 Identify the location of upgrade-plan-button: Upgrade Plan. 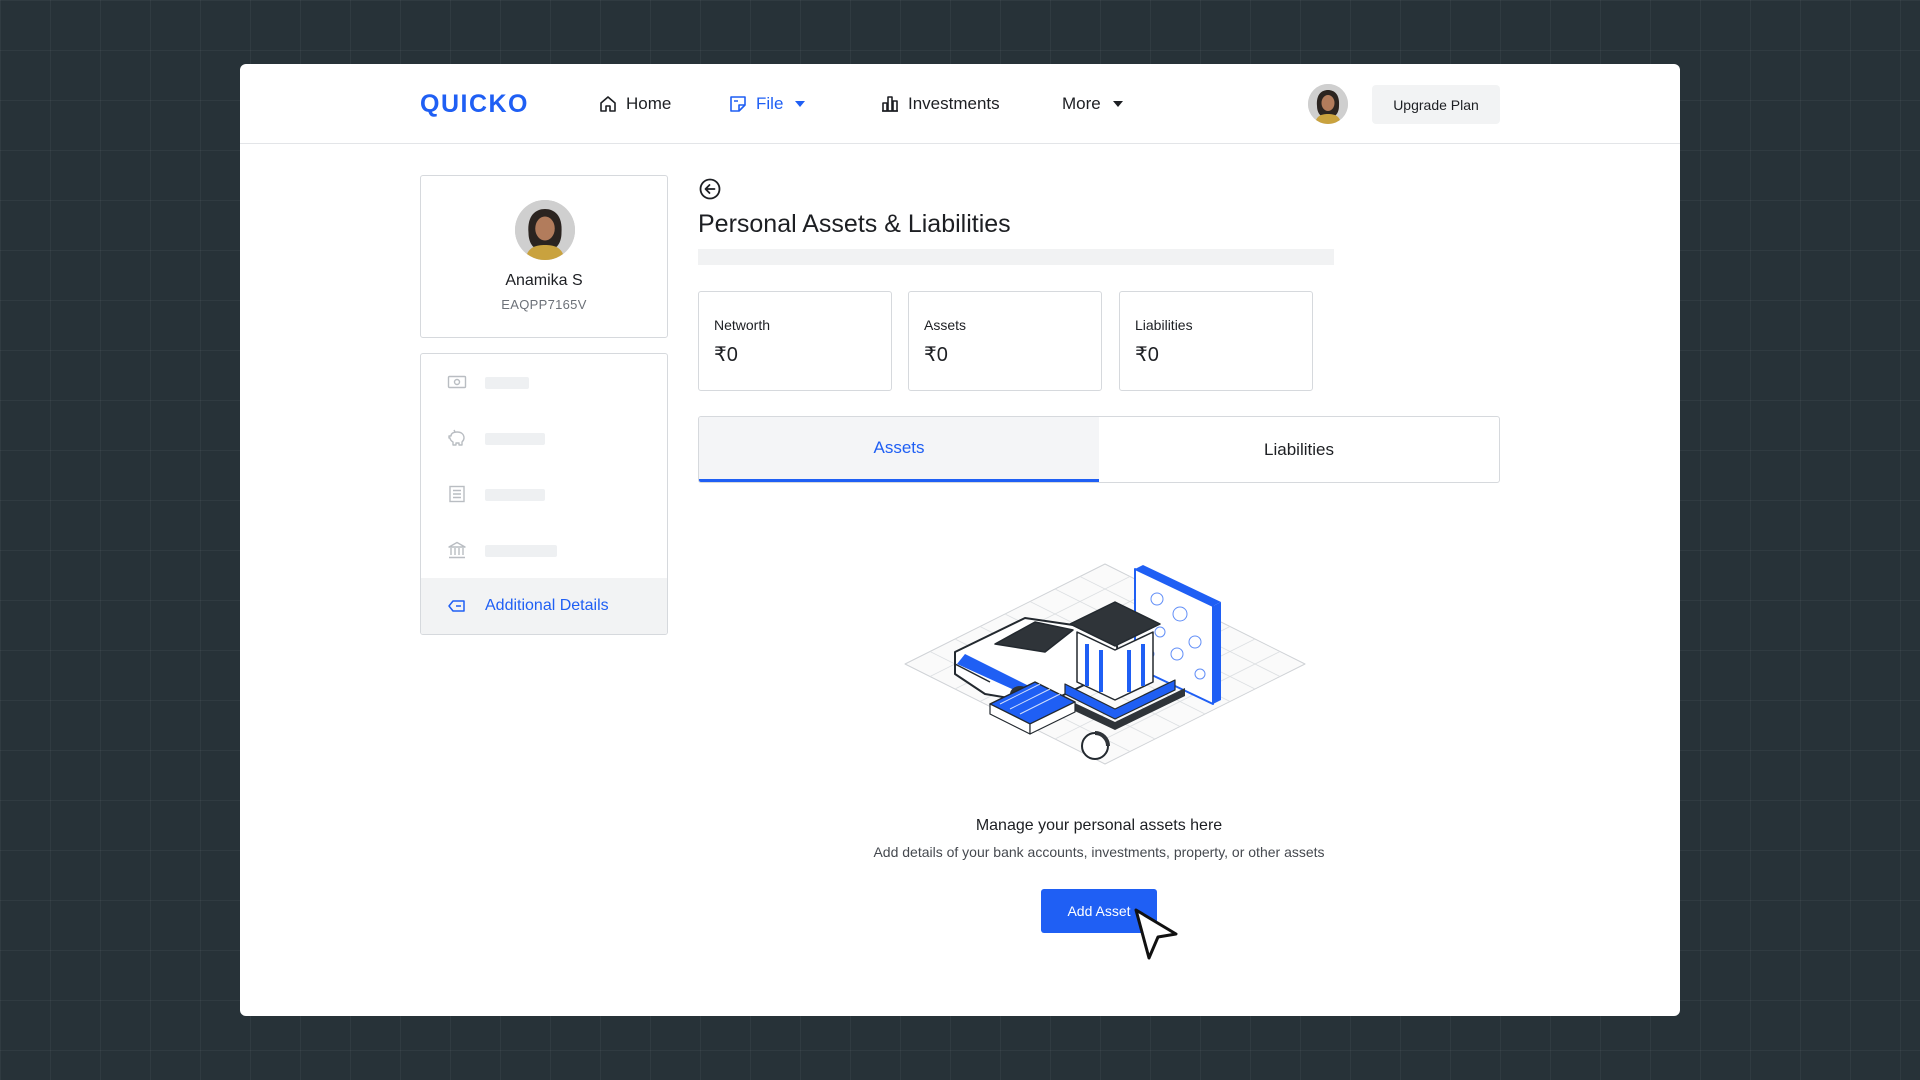
(1436, 104).